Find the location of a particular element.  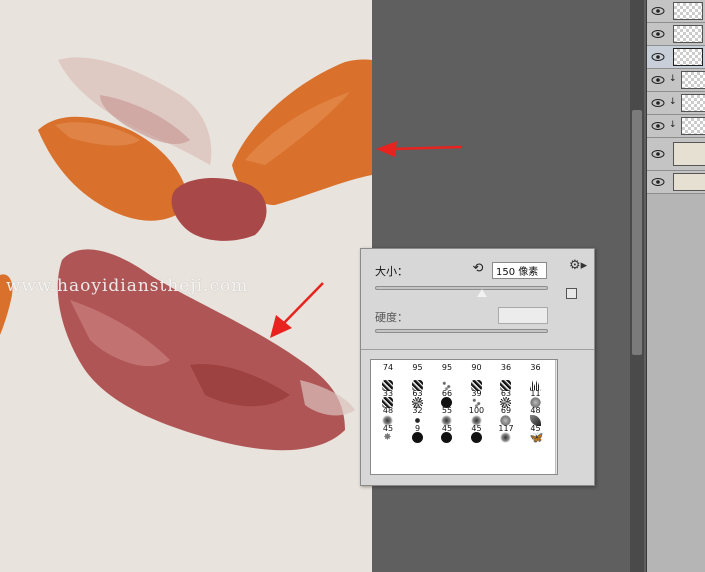

watermark-text: www.haoyidianstheji.com is located at coordinates (127, 286).